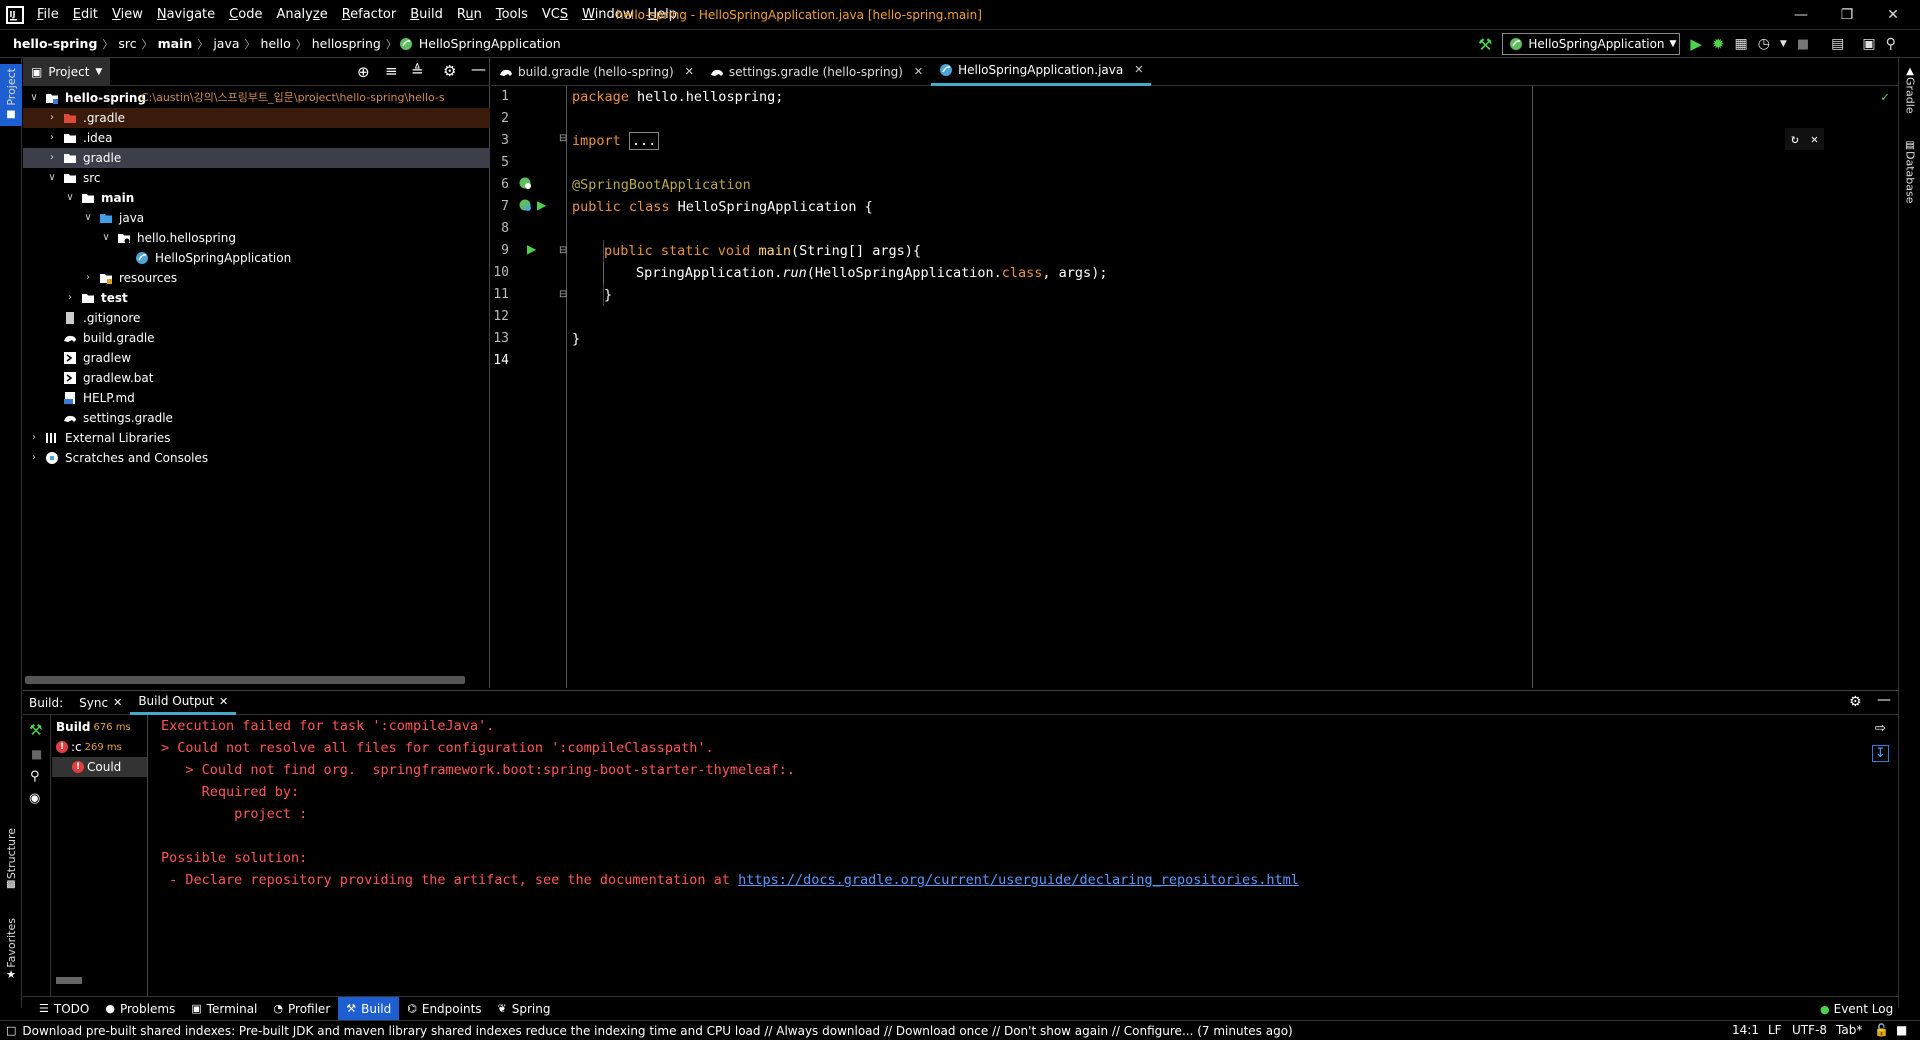  I want to click on spring-bean-icon, so click(525, 205).